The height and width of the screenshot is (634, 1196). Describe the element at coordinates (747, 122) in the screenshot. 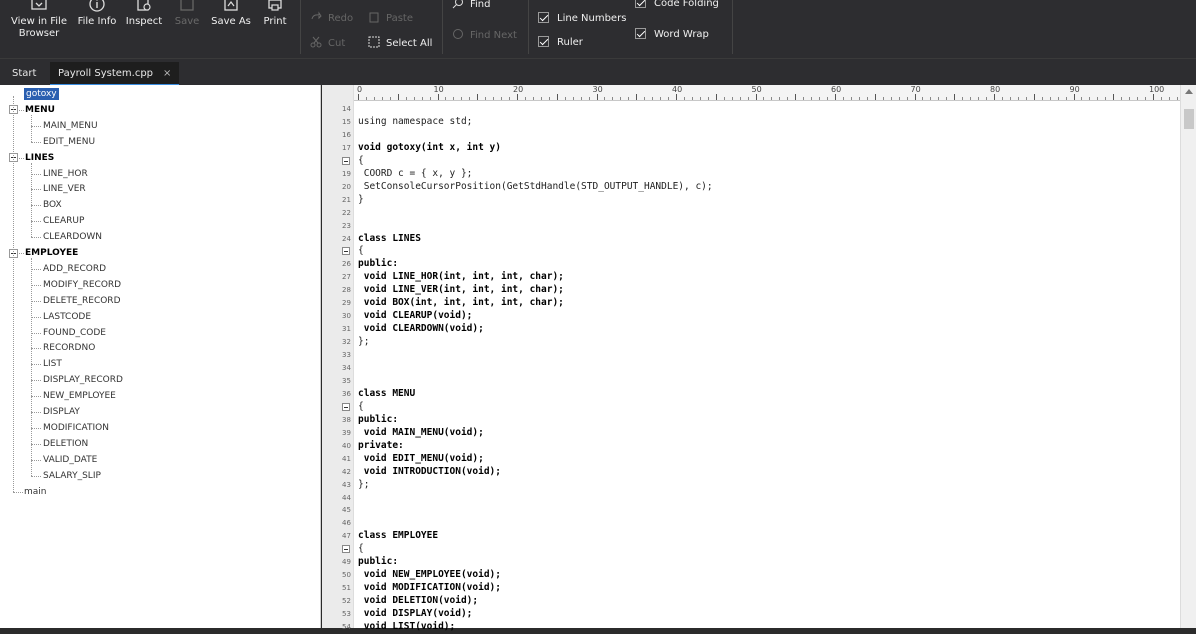

I see `code-line: 15 using namespace std;` at that location.